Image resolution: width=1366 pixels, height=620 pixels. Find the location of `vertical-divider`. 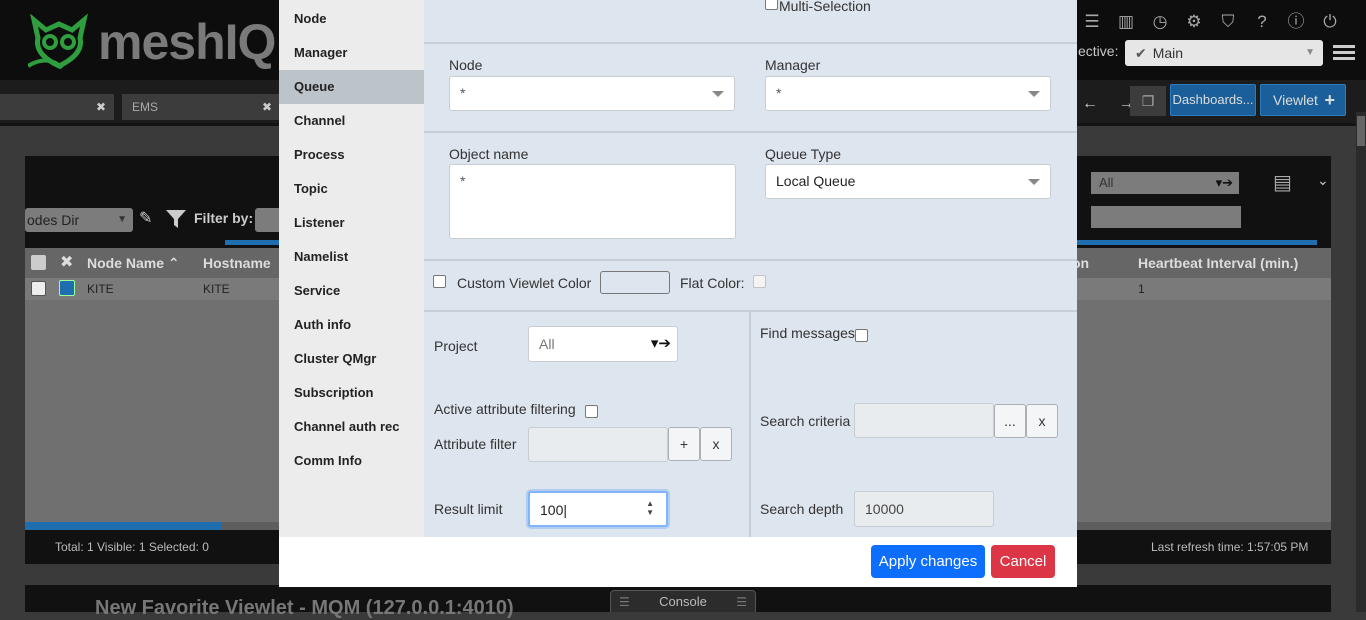

vertical-divider is located at coordinates (750, 424).